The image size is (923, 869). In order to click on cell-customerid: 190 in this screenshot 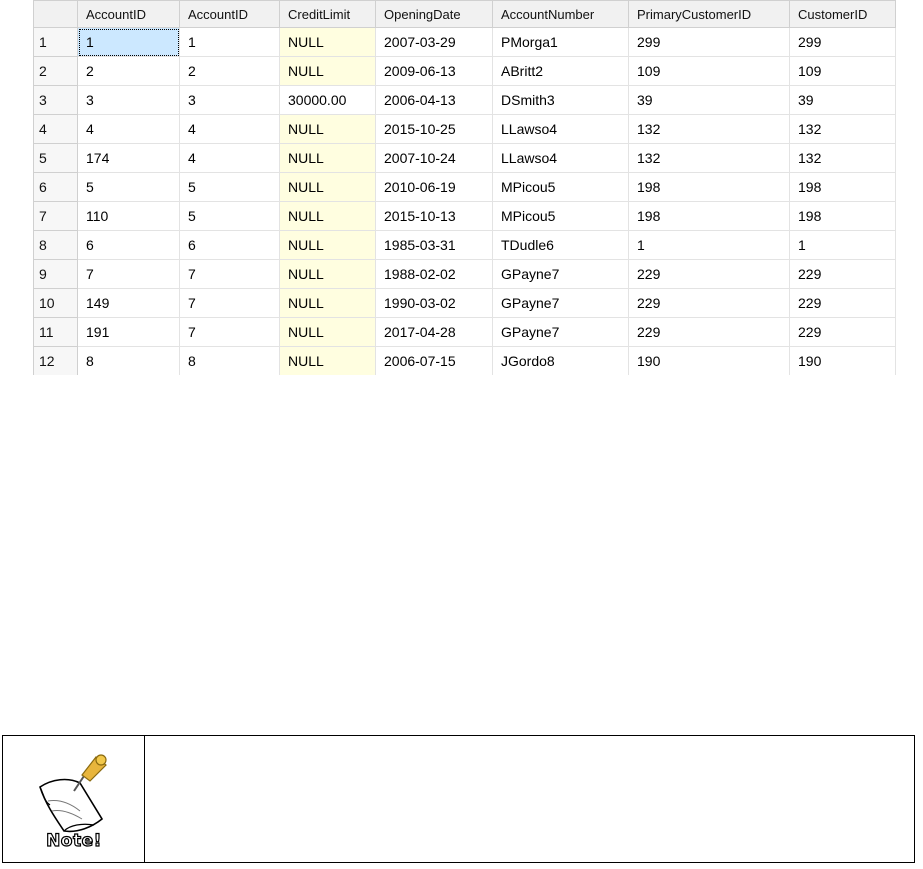, I will do `click(842, 360)`.